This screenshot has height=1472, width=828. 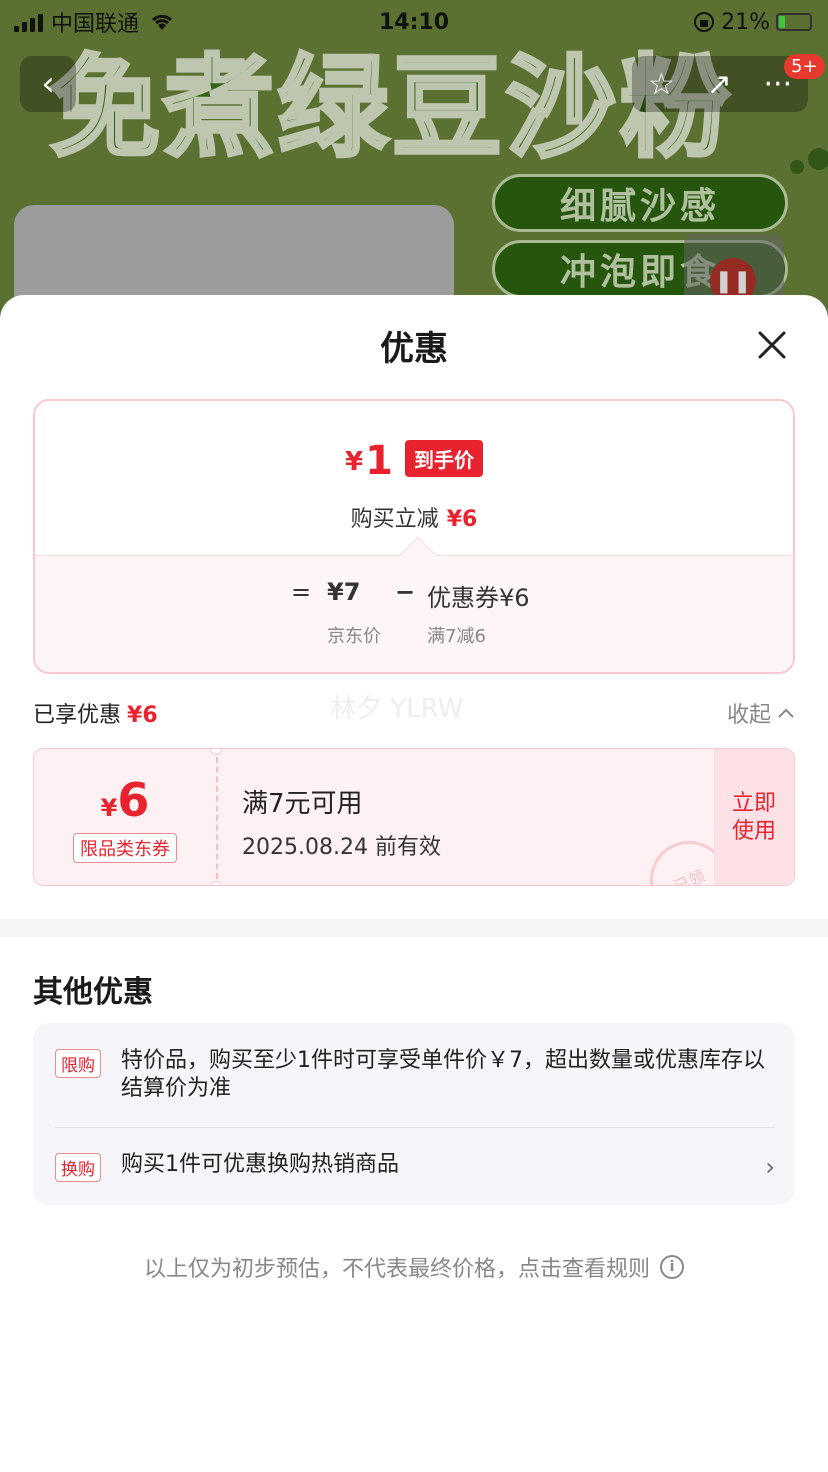 I want to click on offer-tag: 限购, so click(x=78, y=1063).